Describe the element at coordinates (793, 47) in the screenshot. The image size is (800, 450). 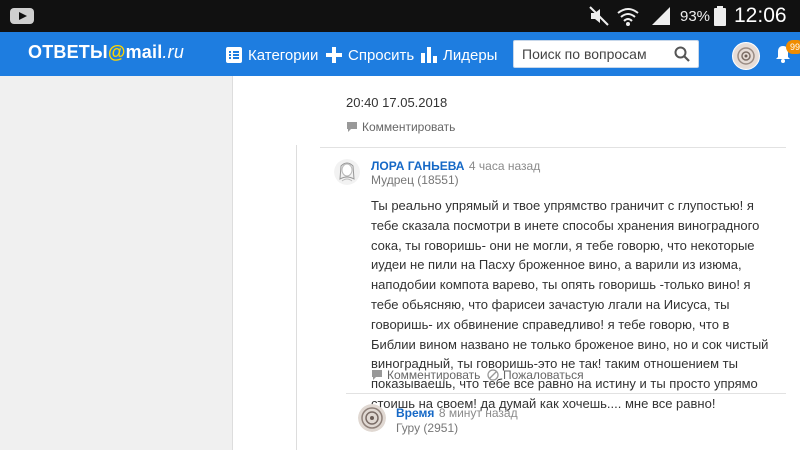
I see `notification-badge: 99` at that location.